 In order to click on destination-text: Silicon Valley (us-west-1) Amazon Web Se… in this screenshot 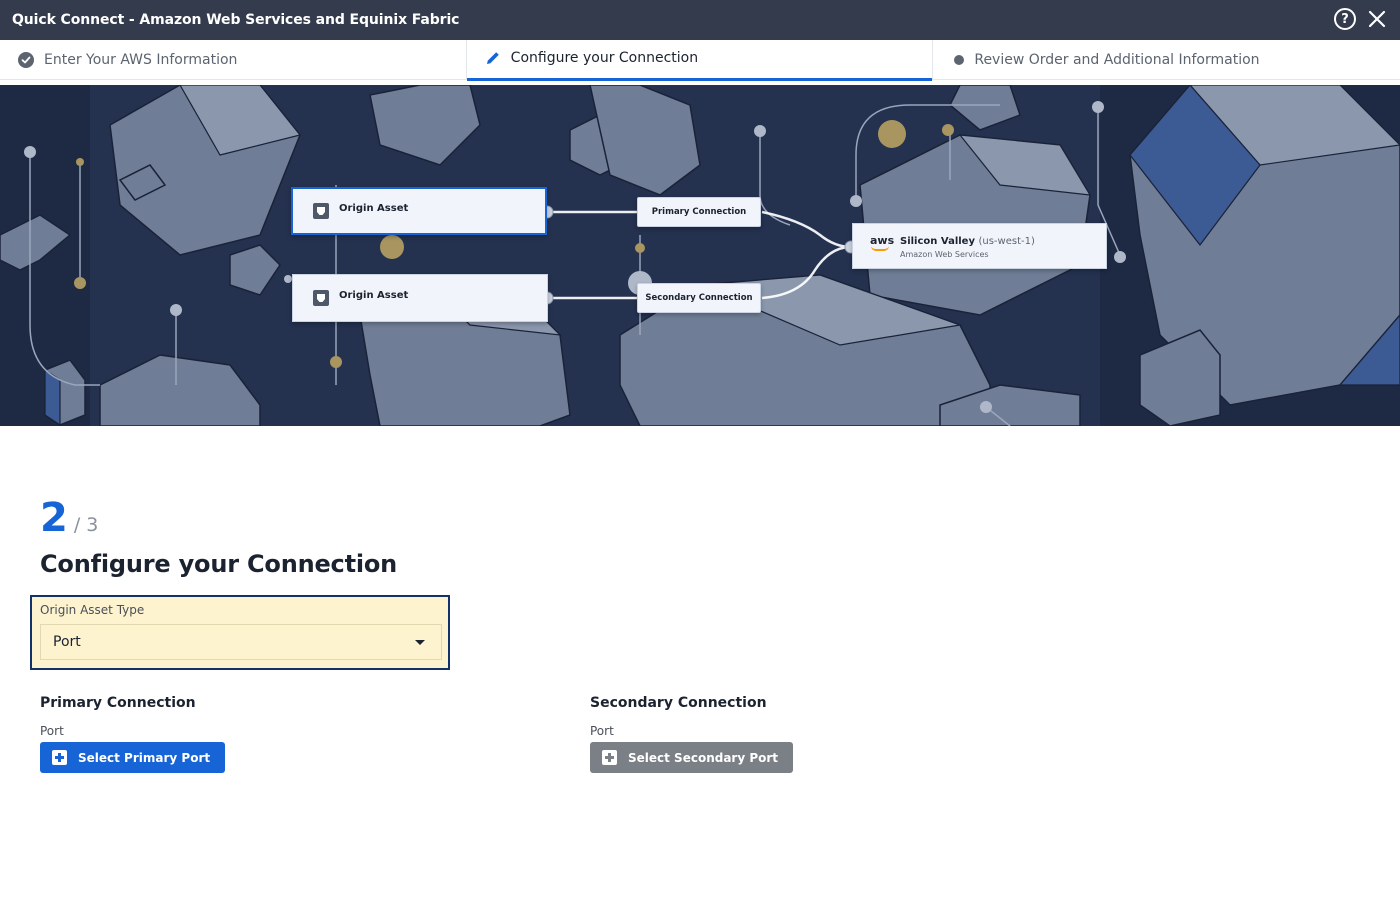, I will do `click(967, 247)`.